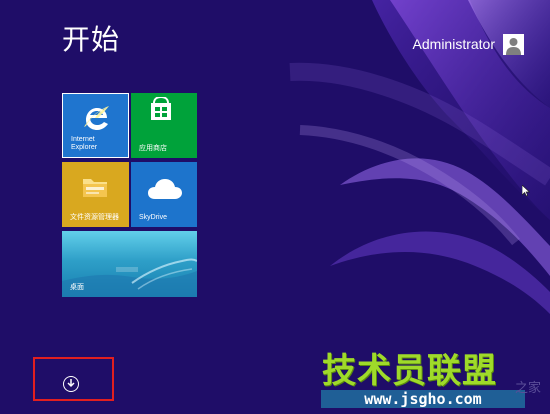  I want to click on watermark-site-name: 技术员联盟, so click(409, 371).